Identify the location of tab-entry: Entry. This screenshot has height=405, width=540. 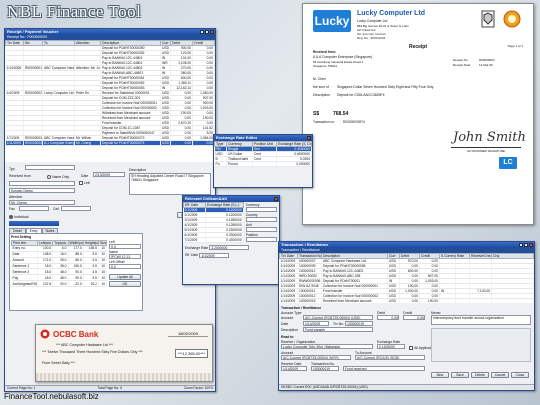
(33, 230).